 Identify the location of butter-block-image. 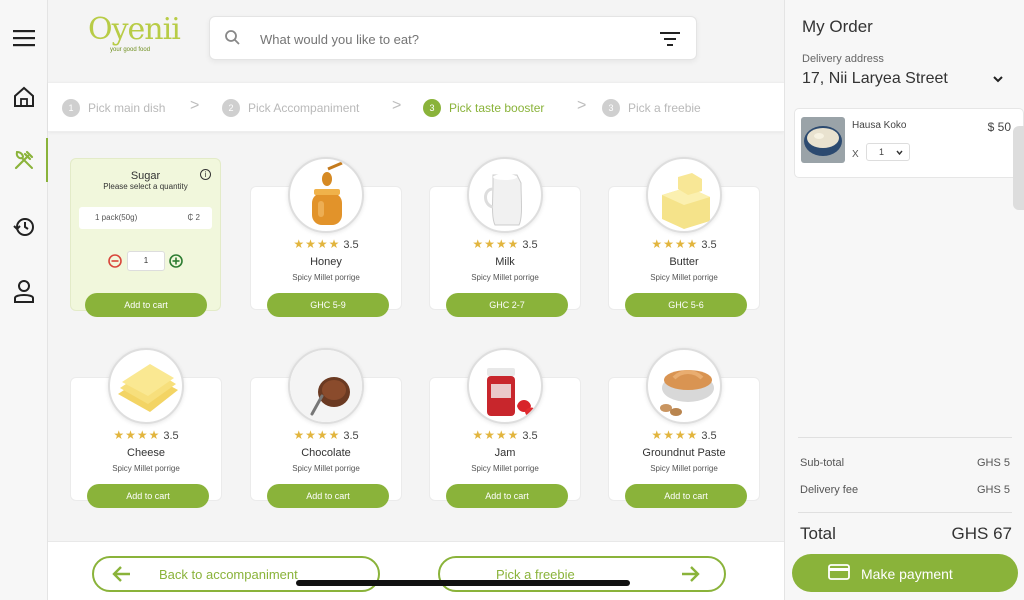
(684, 195).